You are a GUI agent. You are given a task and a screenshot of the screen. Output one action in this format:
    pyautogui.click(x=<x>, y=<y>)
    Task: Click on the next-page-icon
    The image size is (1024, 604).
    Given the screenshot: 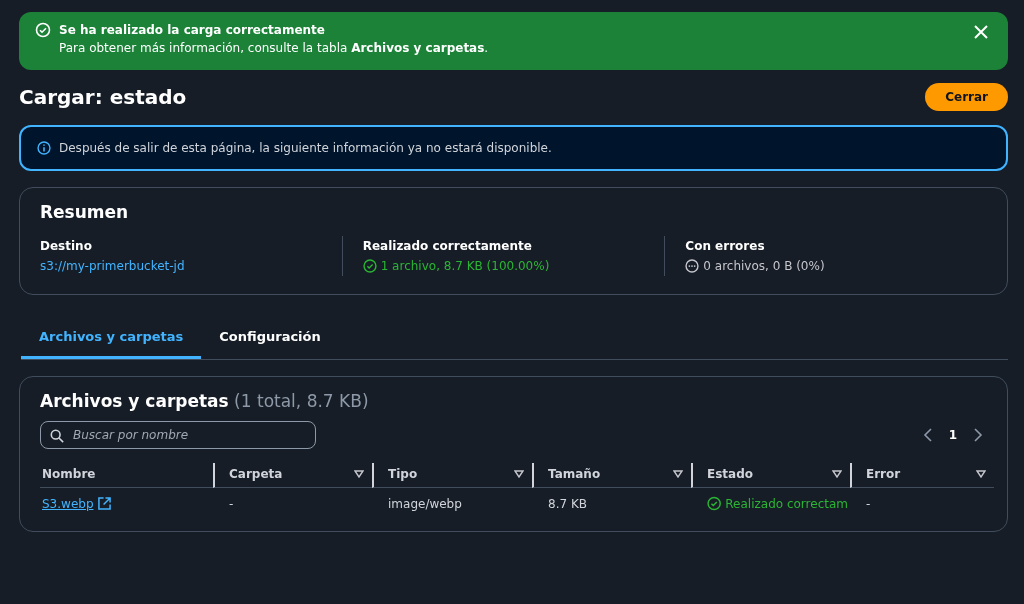 What is the action you would take?
    pyautogui.click(x=978, y=435)
    